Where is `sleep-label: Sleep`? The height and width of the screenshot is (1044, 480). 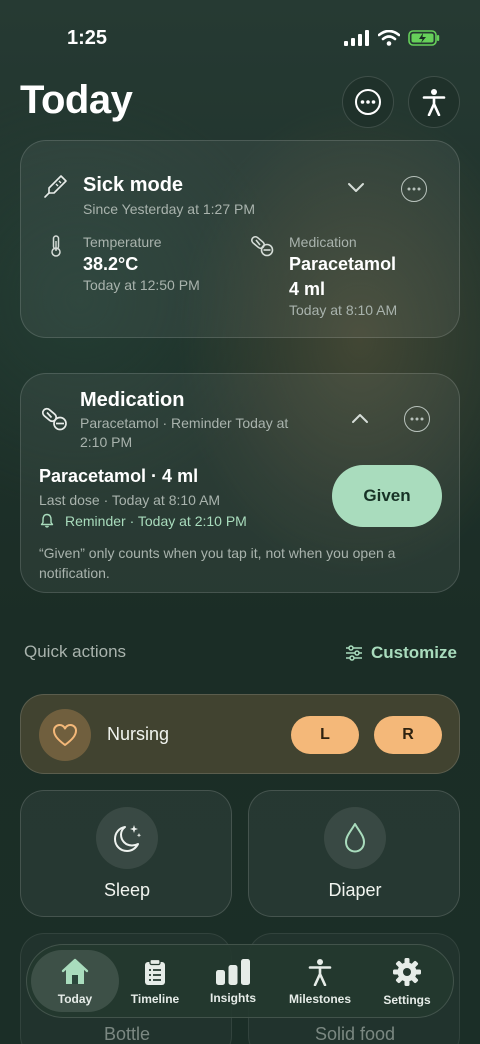
sleep-label: Sleep is located at coordinates (127, 890).